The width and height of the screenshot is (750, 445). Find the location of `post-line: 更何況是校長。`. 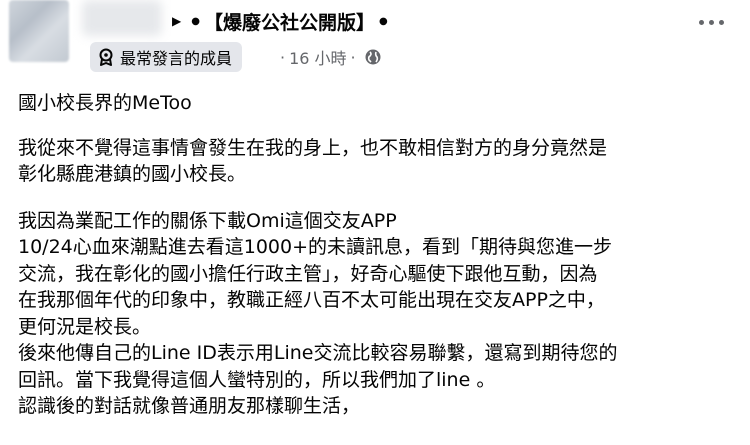

post-line: 更何況是校長。 is located at coordinates (85, 326).